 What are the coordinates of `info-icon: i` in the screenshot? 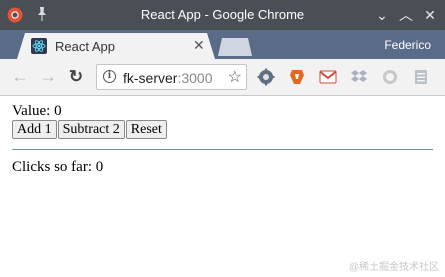 It's located at (109, 76).